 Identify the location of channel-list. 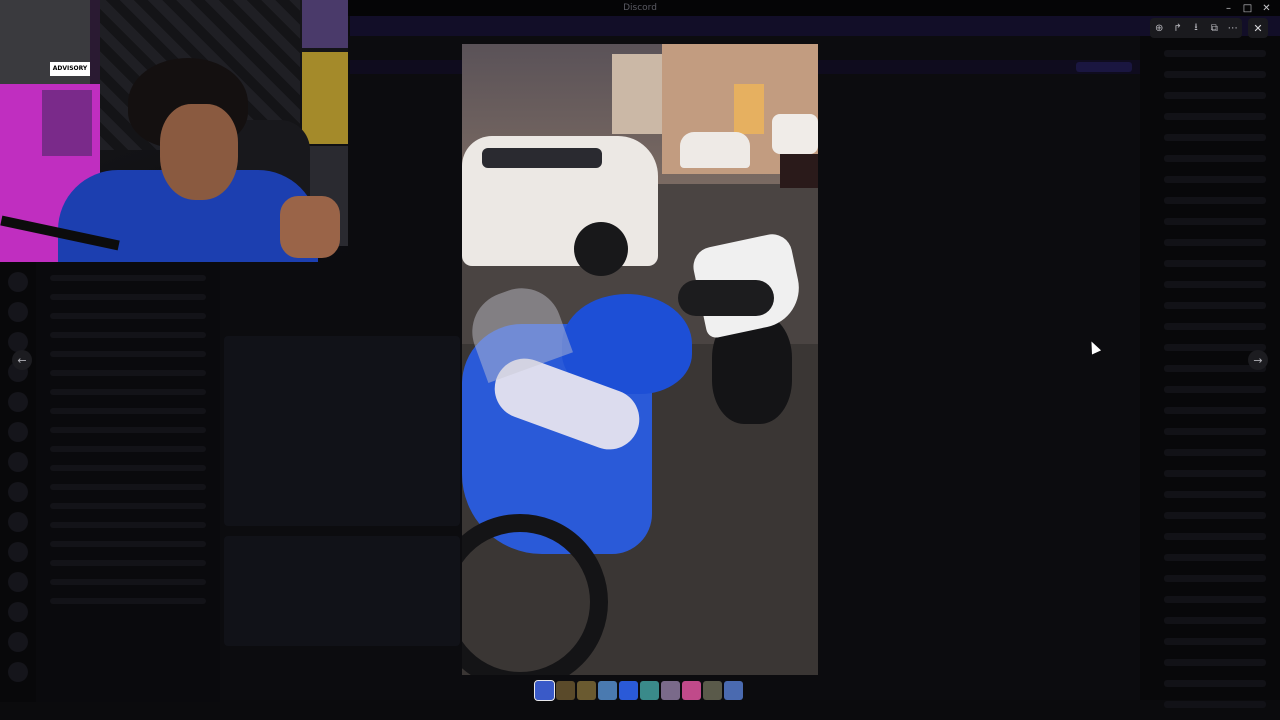
(128, 482).